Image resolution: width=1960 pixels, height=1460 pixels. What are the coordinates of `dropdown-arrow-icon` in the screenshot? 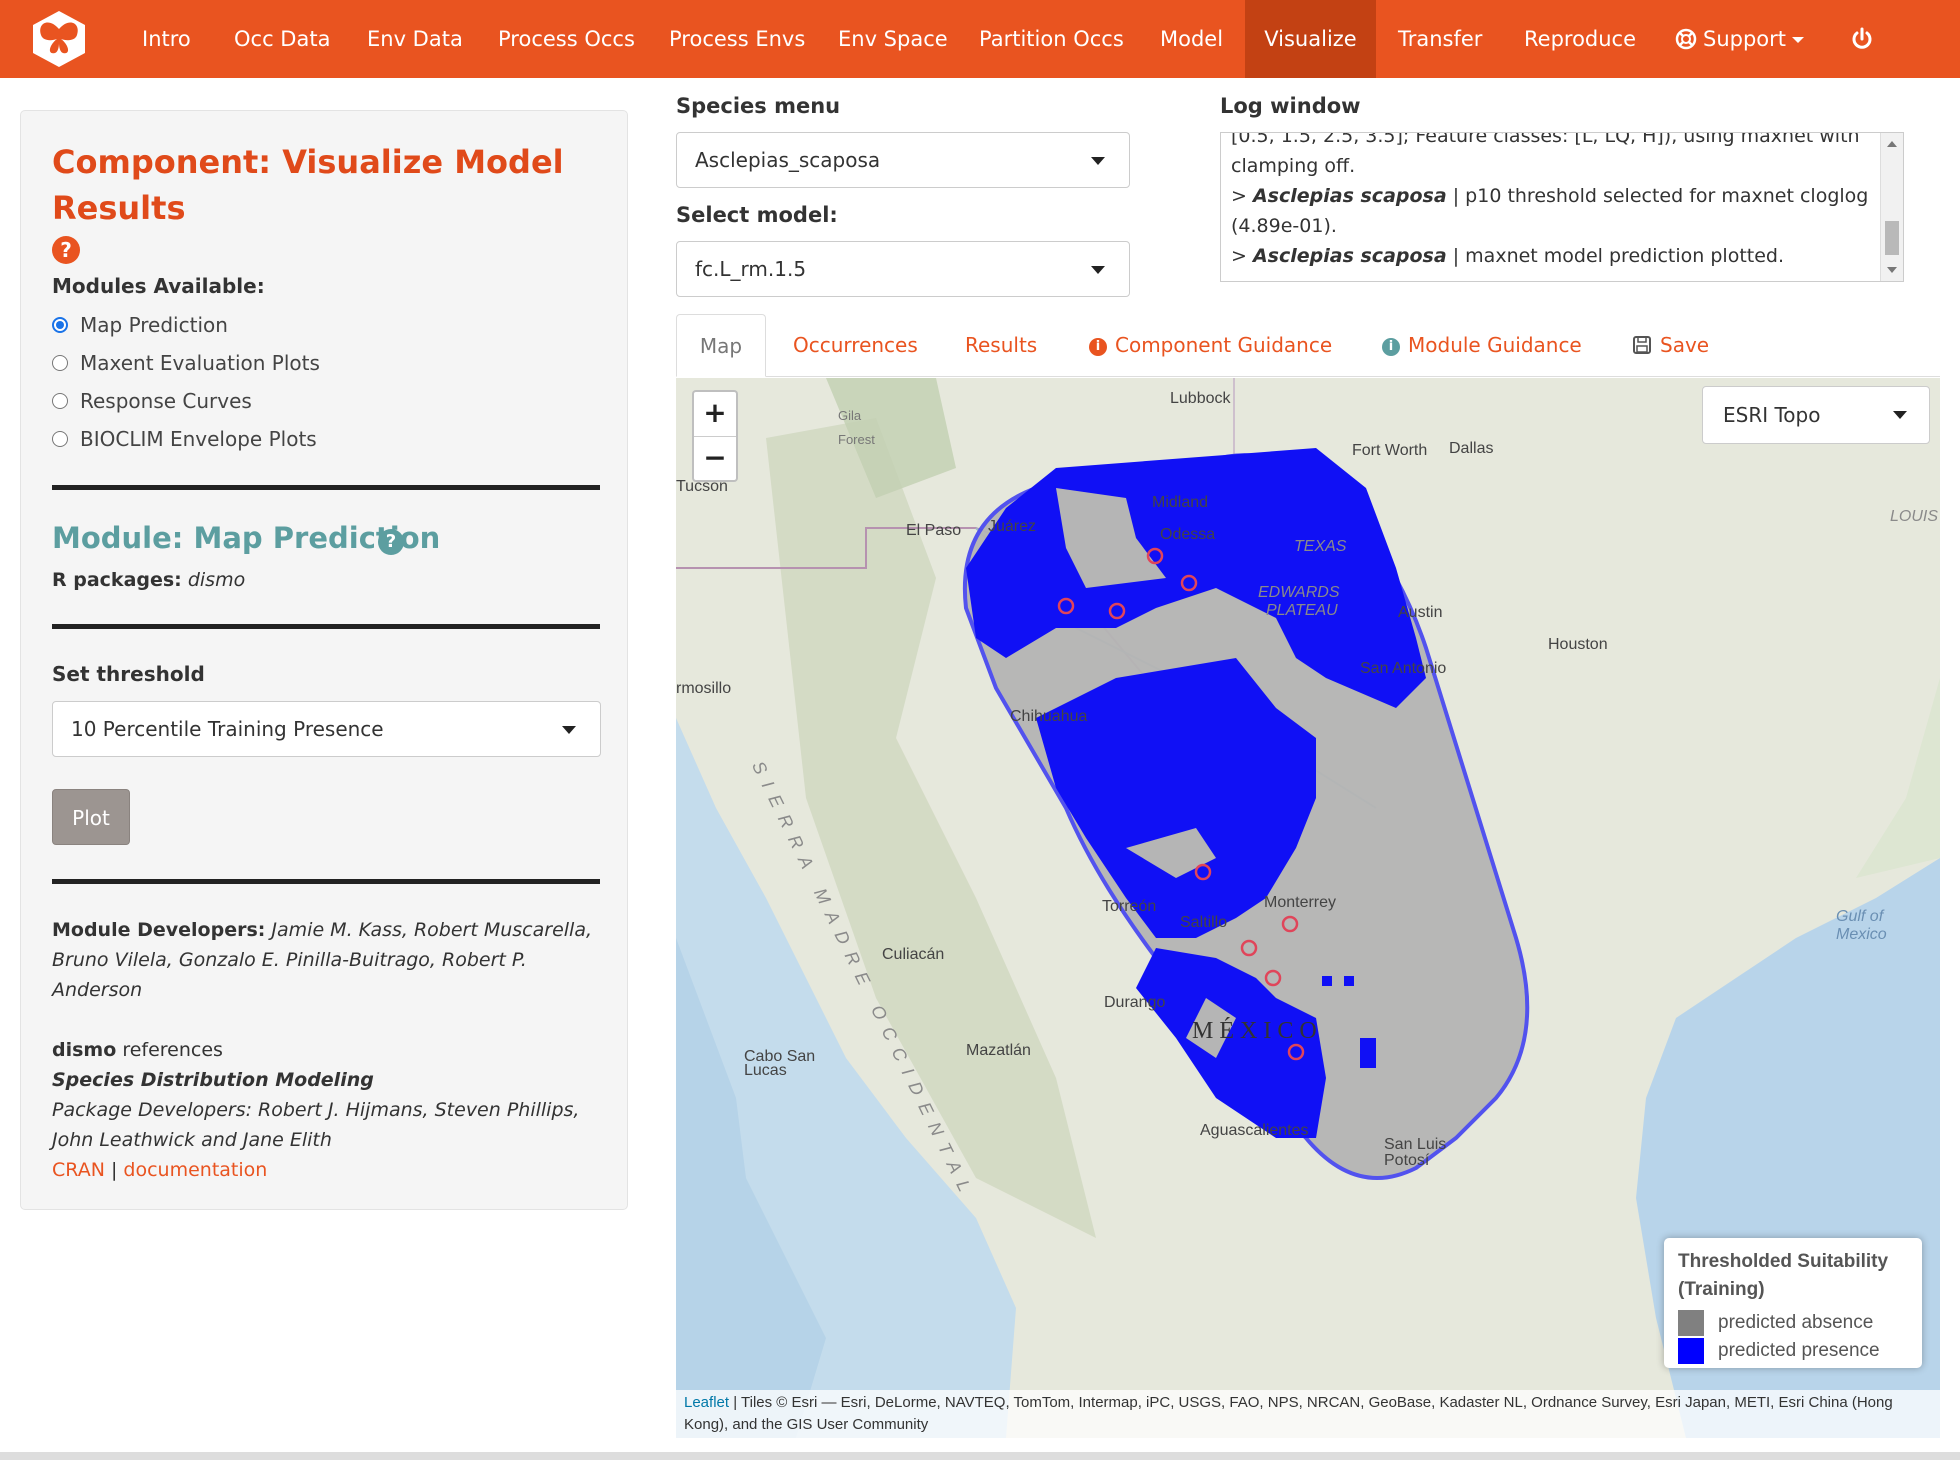 It's located at (569, 730).